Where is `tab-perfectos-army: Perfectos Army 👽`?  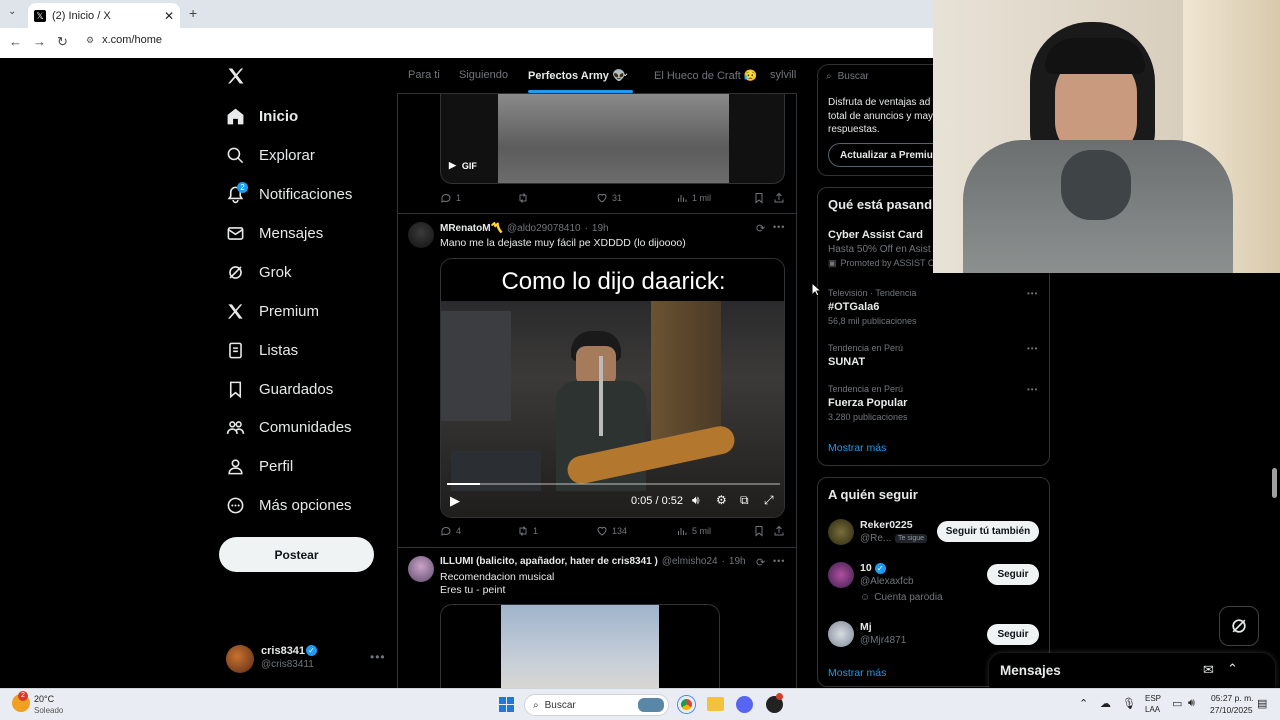
tab-perfectos-army: Perfectos Army 👽 is located at coordinates (577, 75).